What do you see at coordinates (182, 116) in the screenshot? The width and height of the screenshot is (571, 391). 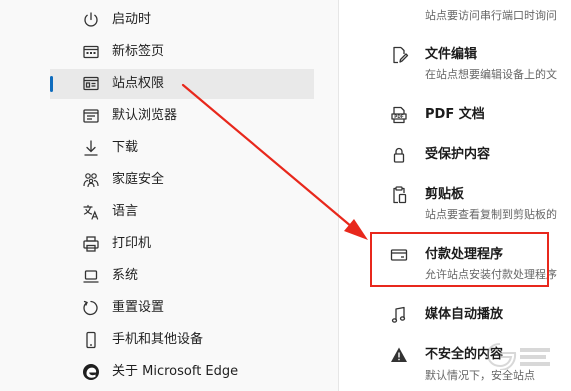 I see `sidebar-item-default-browser: 默认浏览器` at bounding box center [182, 116].